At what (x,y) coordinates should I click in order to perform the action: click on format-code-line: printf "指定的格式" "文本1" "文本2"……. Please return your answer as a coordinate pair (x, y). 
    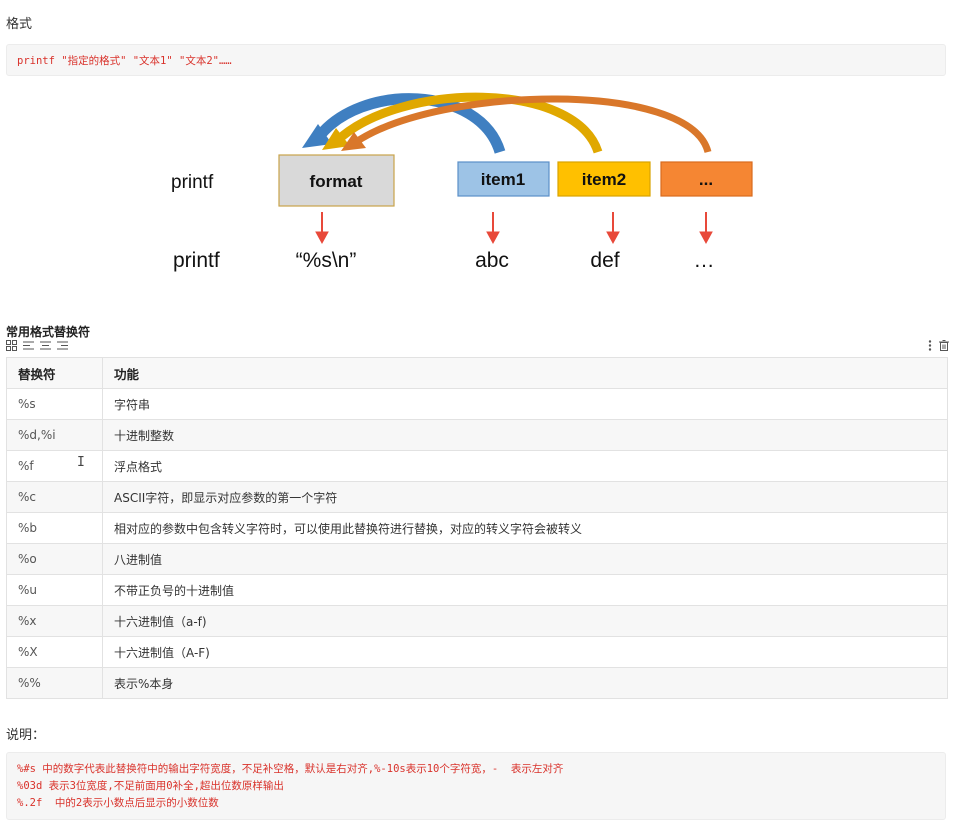
    Looking at the image, I should click on (124, 61).